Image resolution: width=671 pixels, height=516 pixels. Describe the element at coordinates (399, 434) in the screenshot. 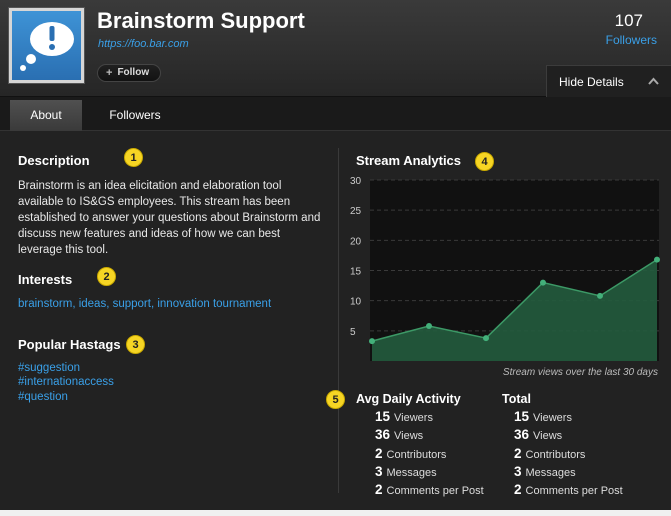

I see `avg-stat-views: 36 Views` at that location.